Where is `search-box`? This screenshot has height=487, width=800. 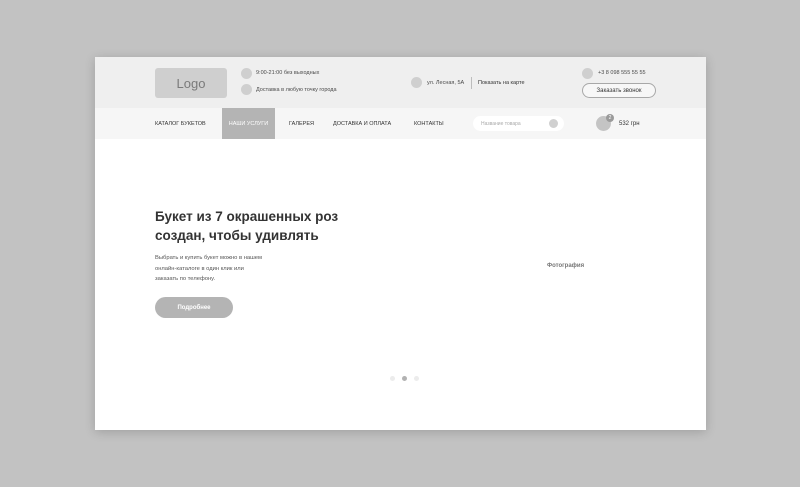
search-box is located at coordinates (518, 123).